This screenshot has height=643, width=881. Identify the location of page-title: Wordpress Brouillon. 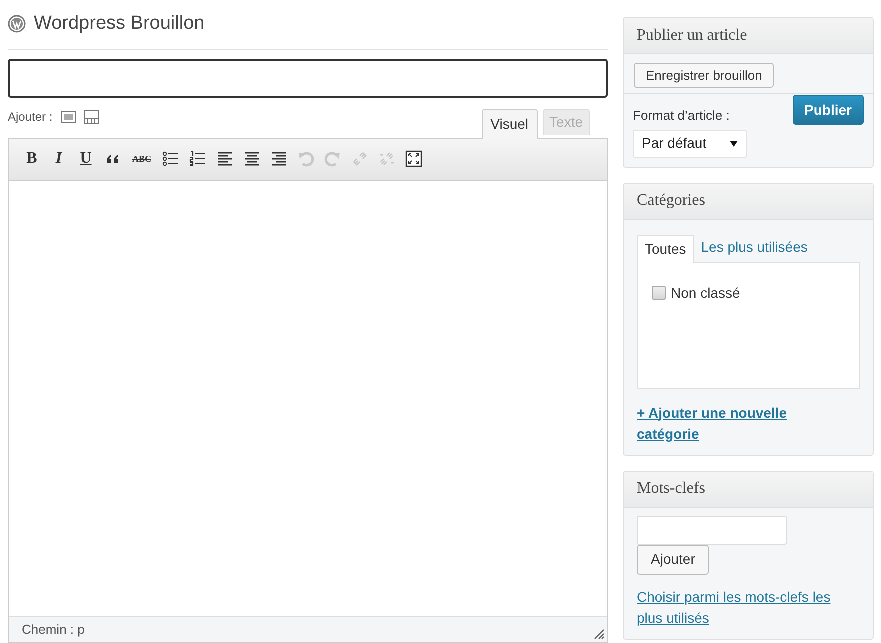
(119, 24).